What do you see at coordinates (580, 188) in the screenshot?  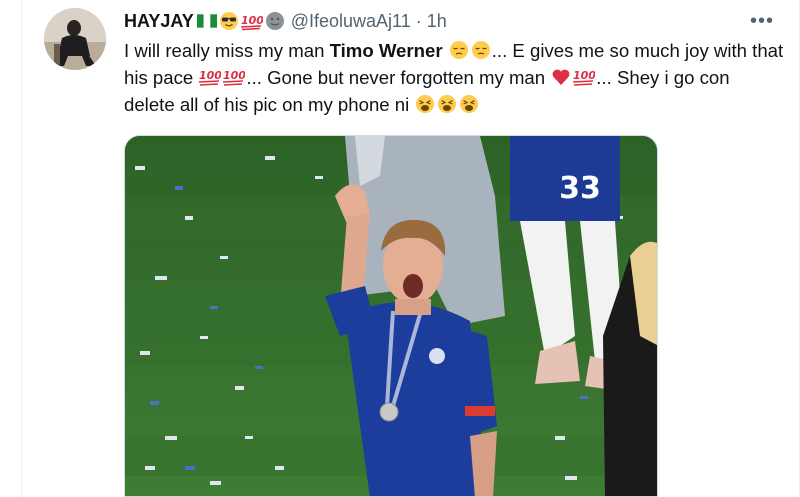 I see `jersey-number: 33` at bounding box center [580, 188].